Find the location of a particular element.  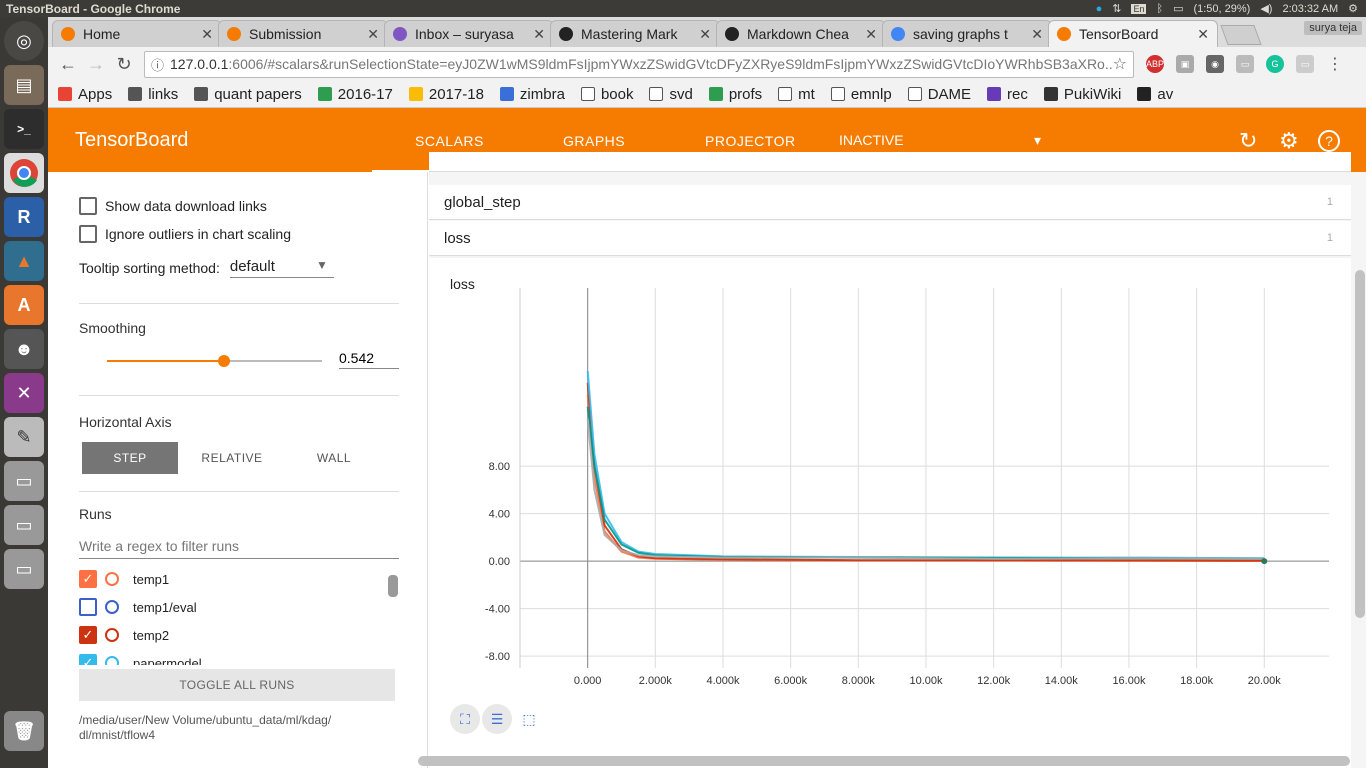

run-item: temp1/eval is located at coordinates (239, 607).